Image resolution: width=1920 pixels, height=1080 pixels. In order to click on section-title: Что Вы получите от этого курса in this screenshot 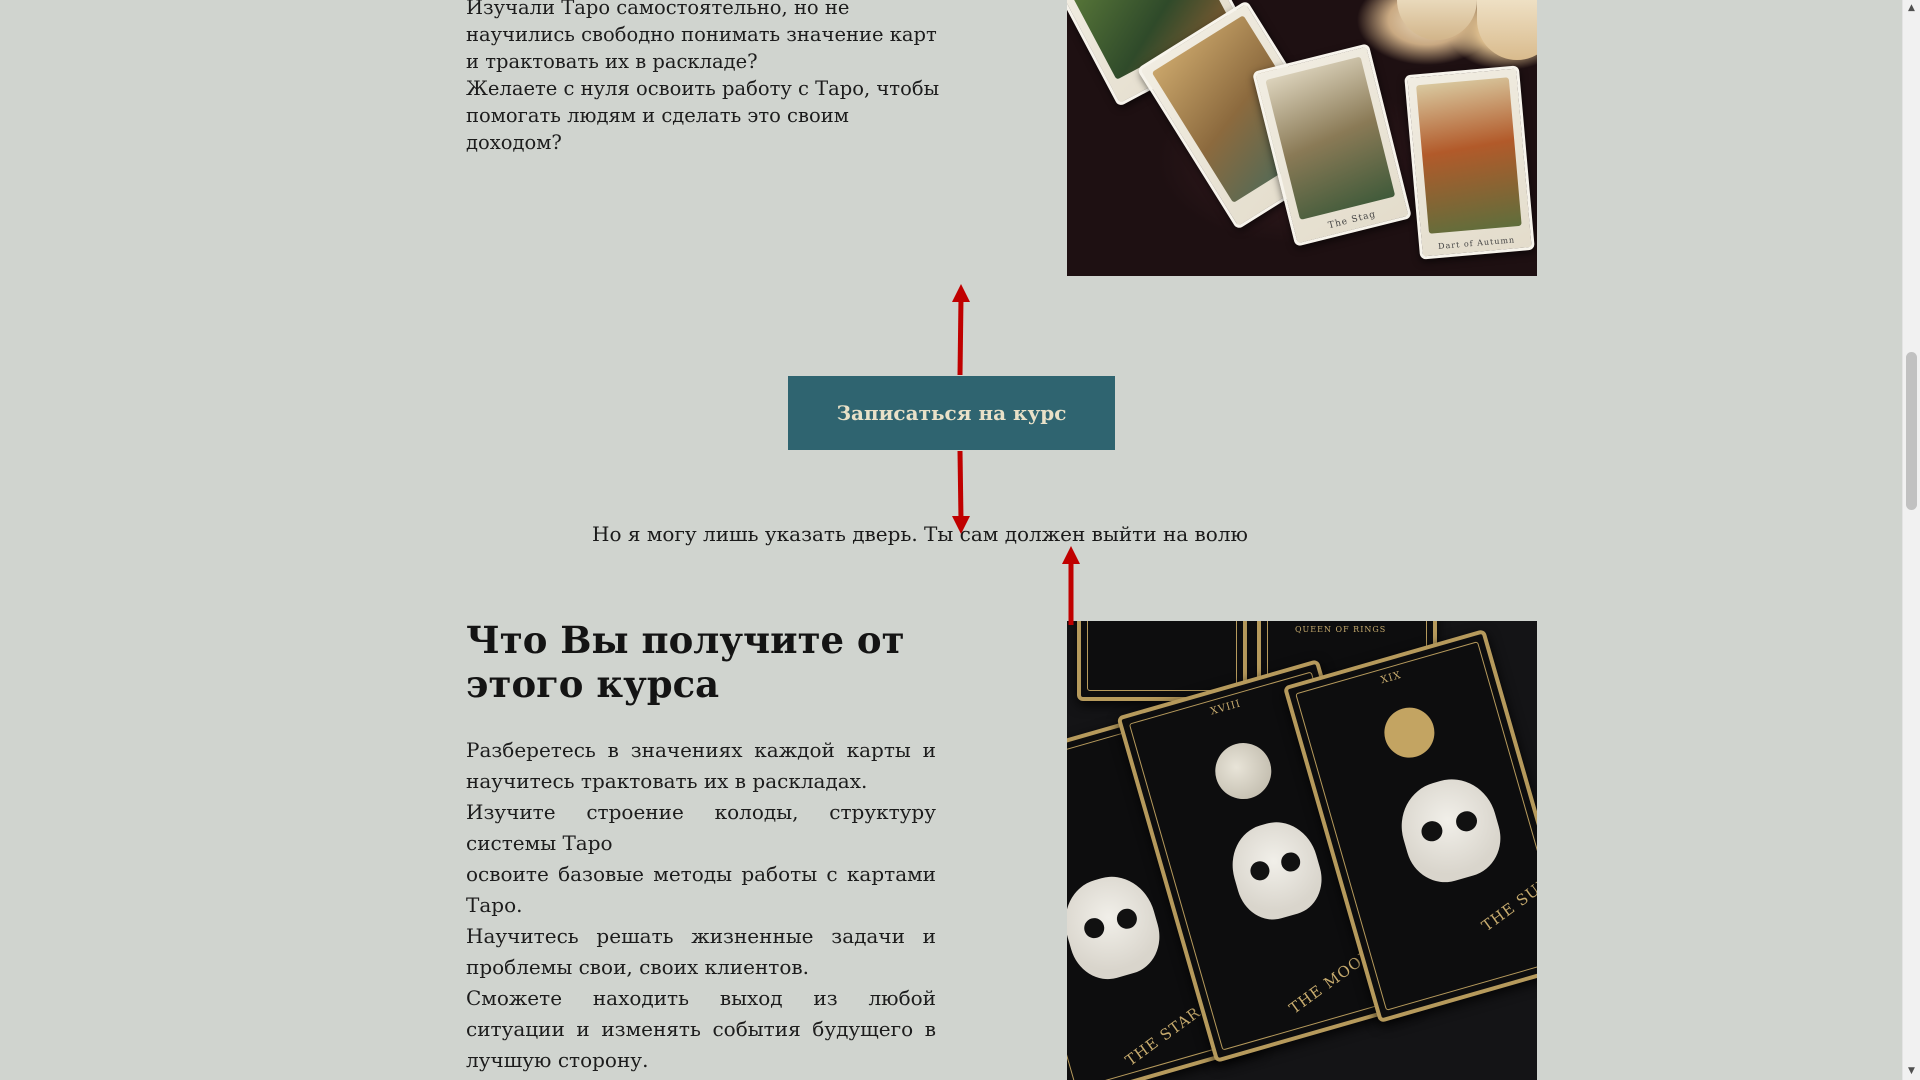, I will do `click(685, 662)`.